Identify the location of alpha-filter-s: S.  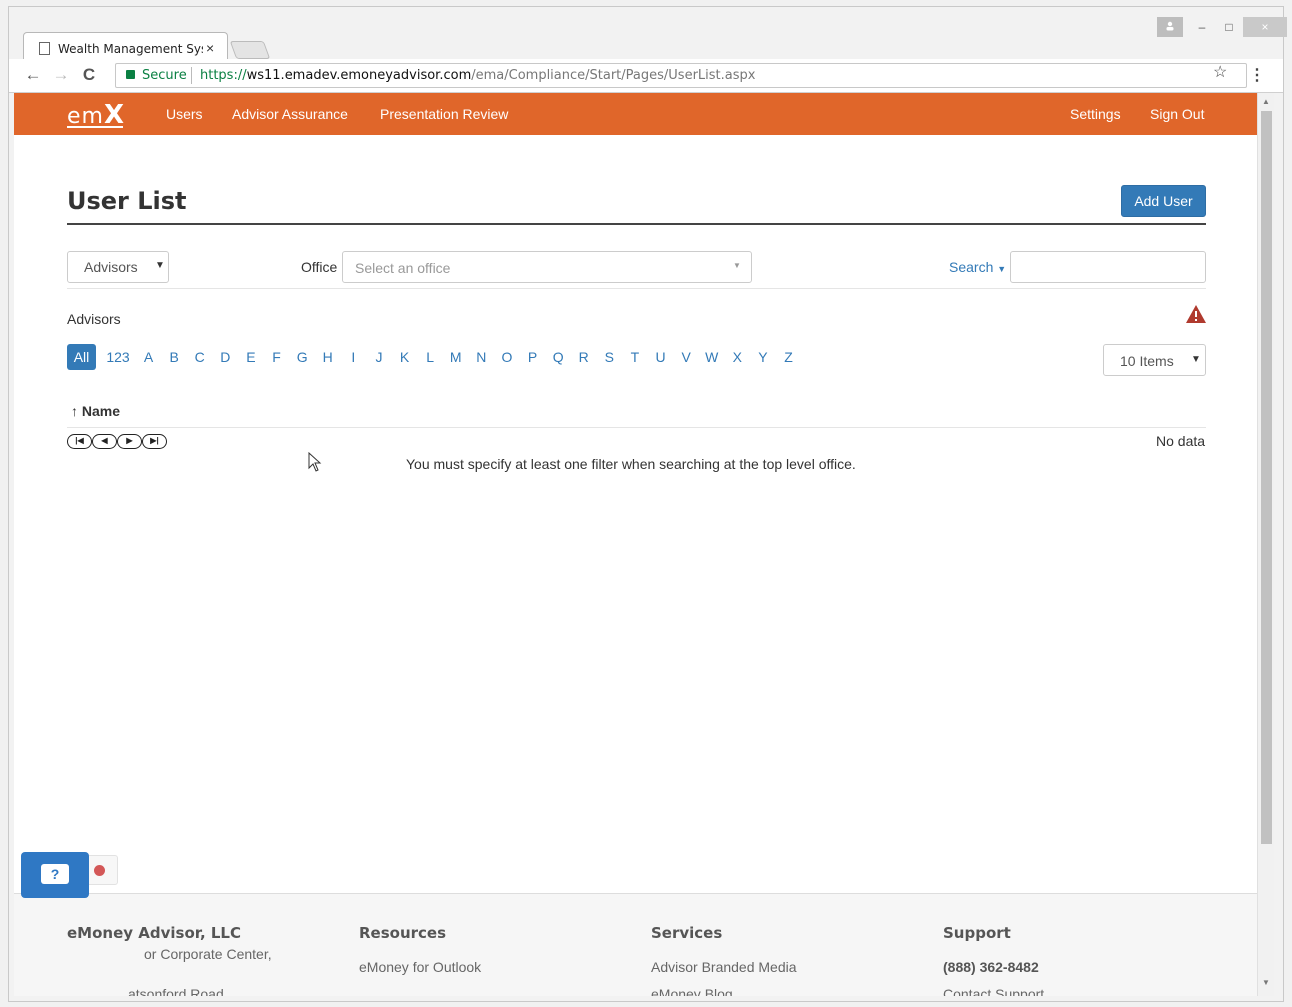
(609, 357).